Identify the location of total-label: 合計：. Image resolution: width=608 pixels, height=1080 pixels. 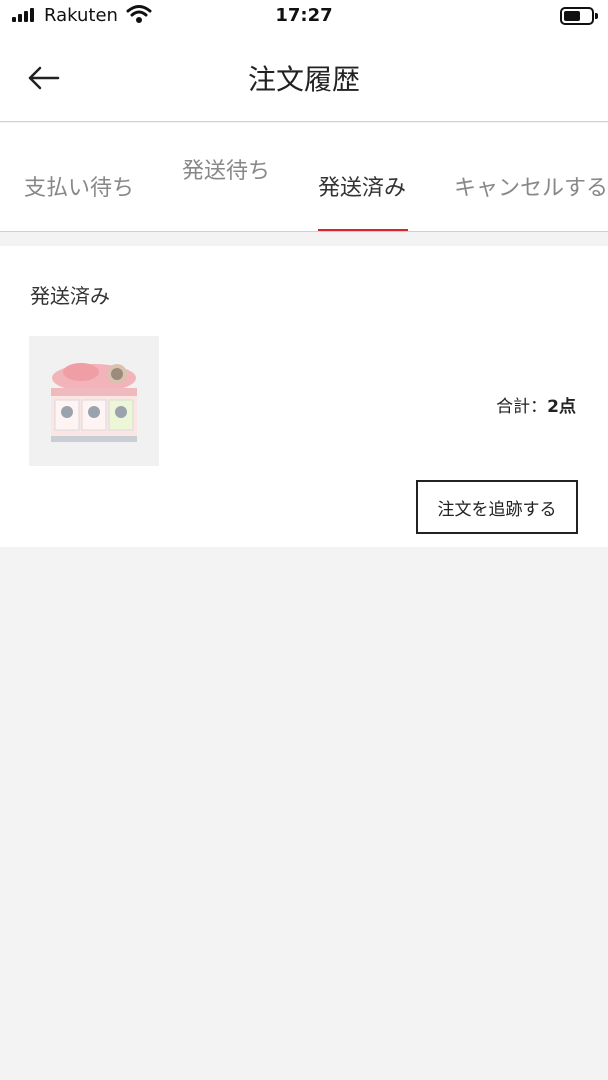
(522, 407).